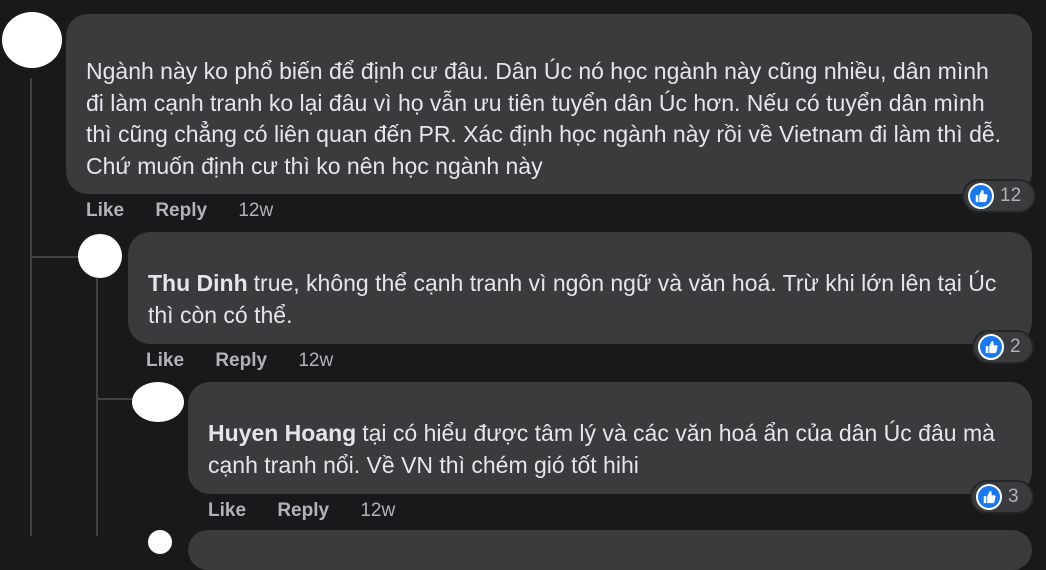 This screenshot has height=570, width=1046. I want to click on reaction-count: 2, so click(1003, 347).